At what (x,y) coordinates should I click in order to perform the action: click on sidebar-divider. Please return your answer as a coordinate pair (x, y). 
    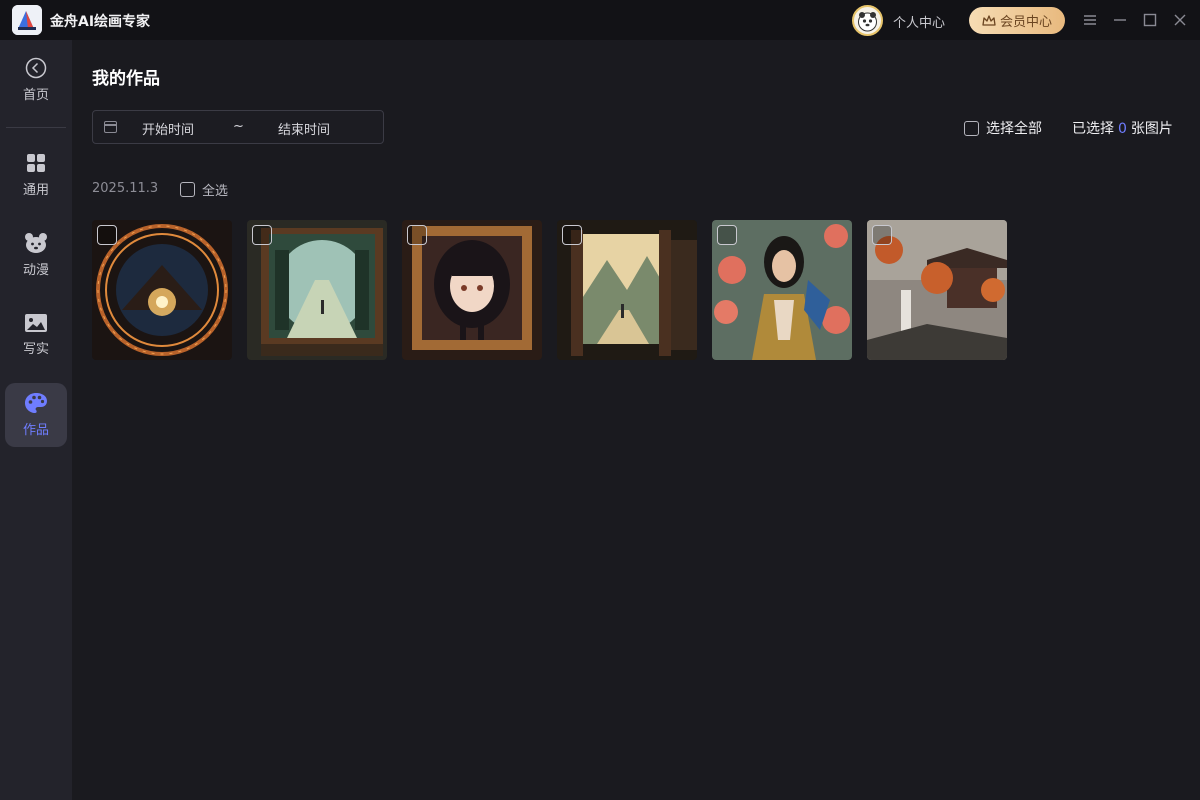
    Looking at the image, I should click on (36, 127).